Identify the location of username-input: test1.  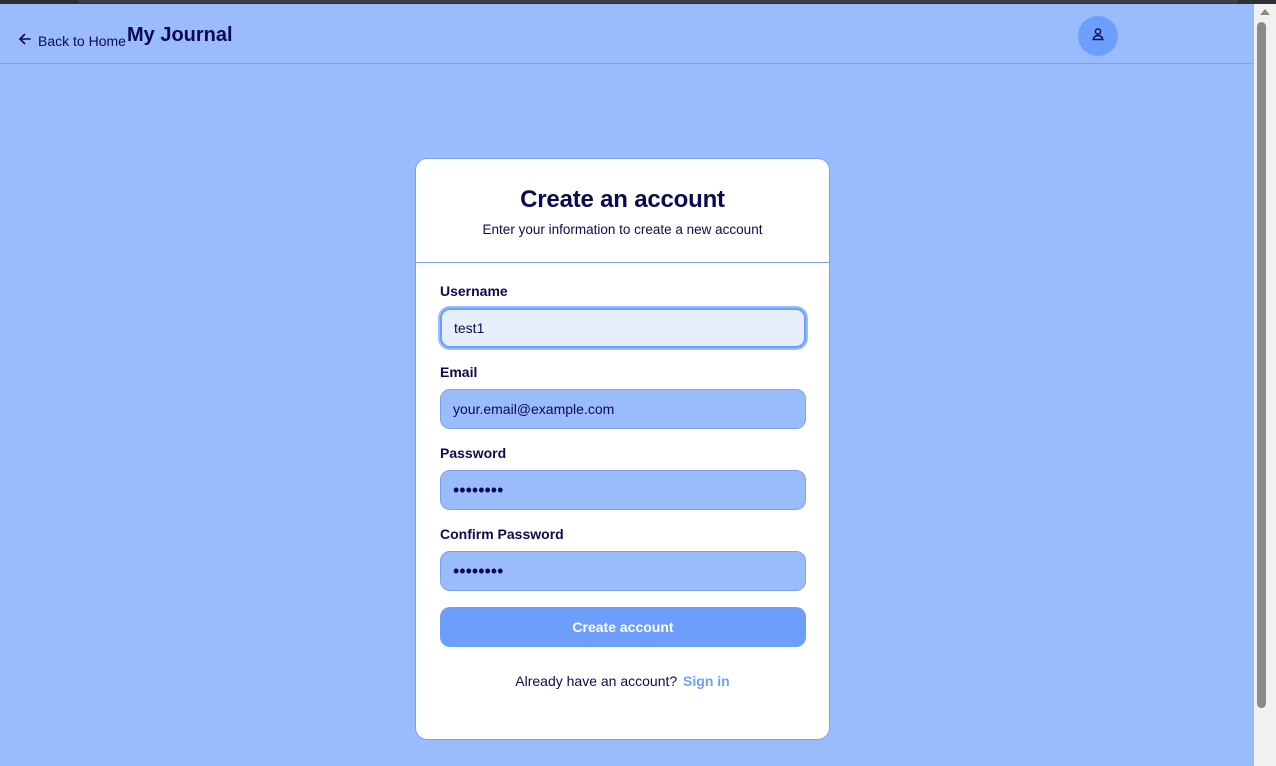
(623, 328).